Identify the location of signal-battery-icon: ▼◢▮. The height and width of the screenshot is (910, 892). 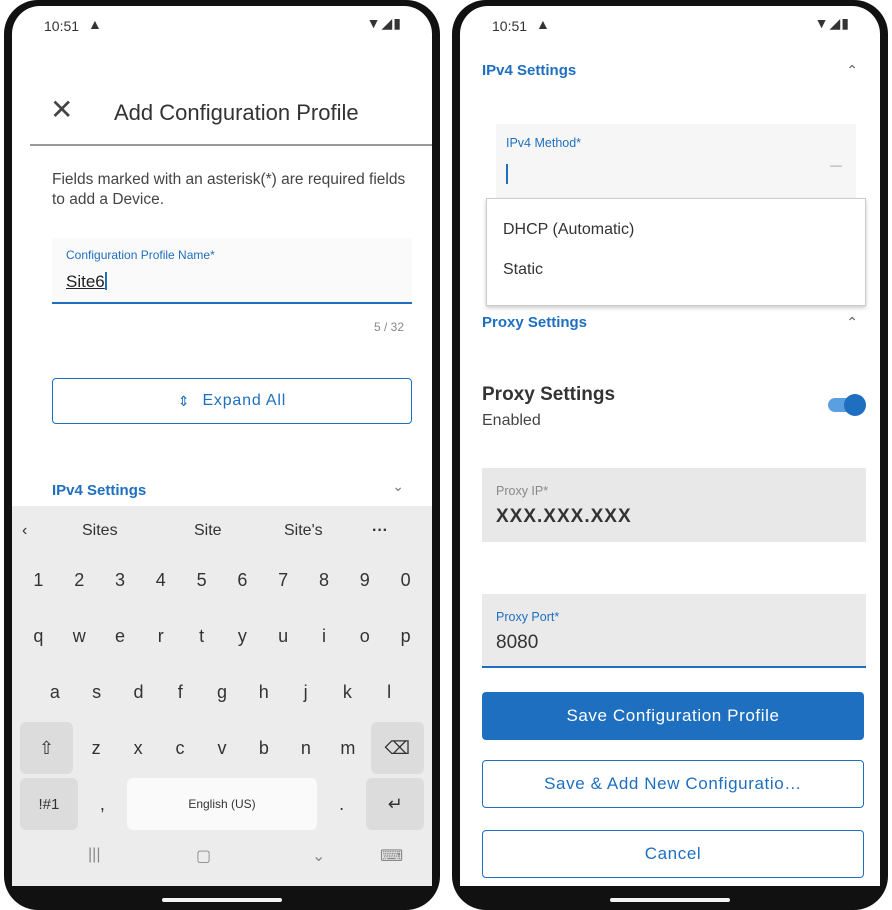
(384, 23).